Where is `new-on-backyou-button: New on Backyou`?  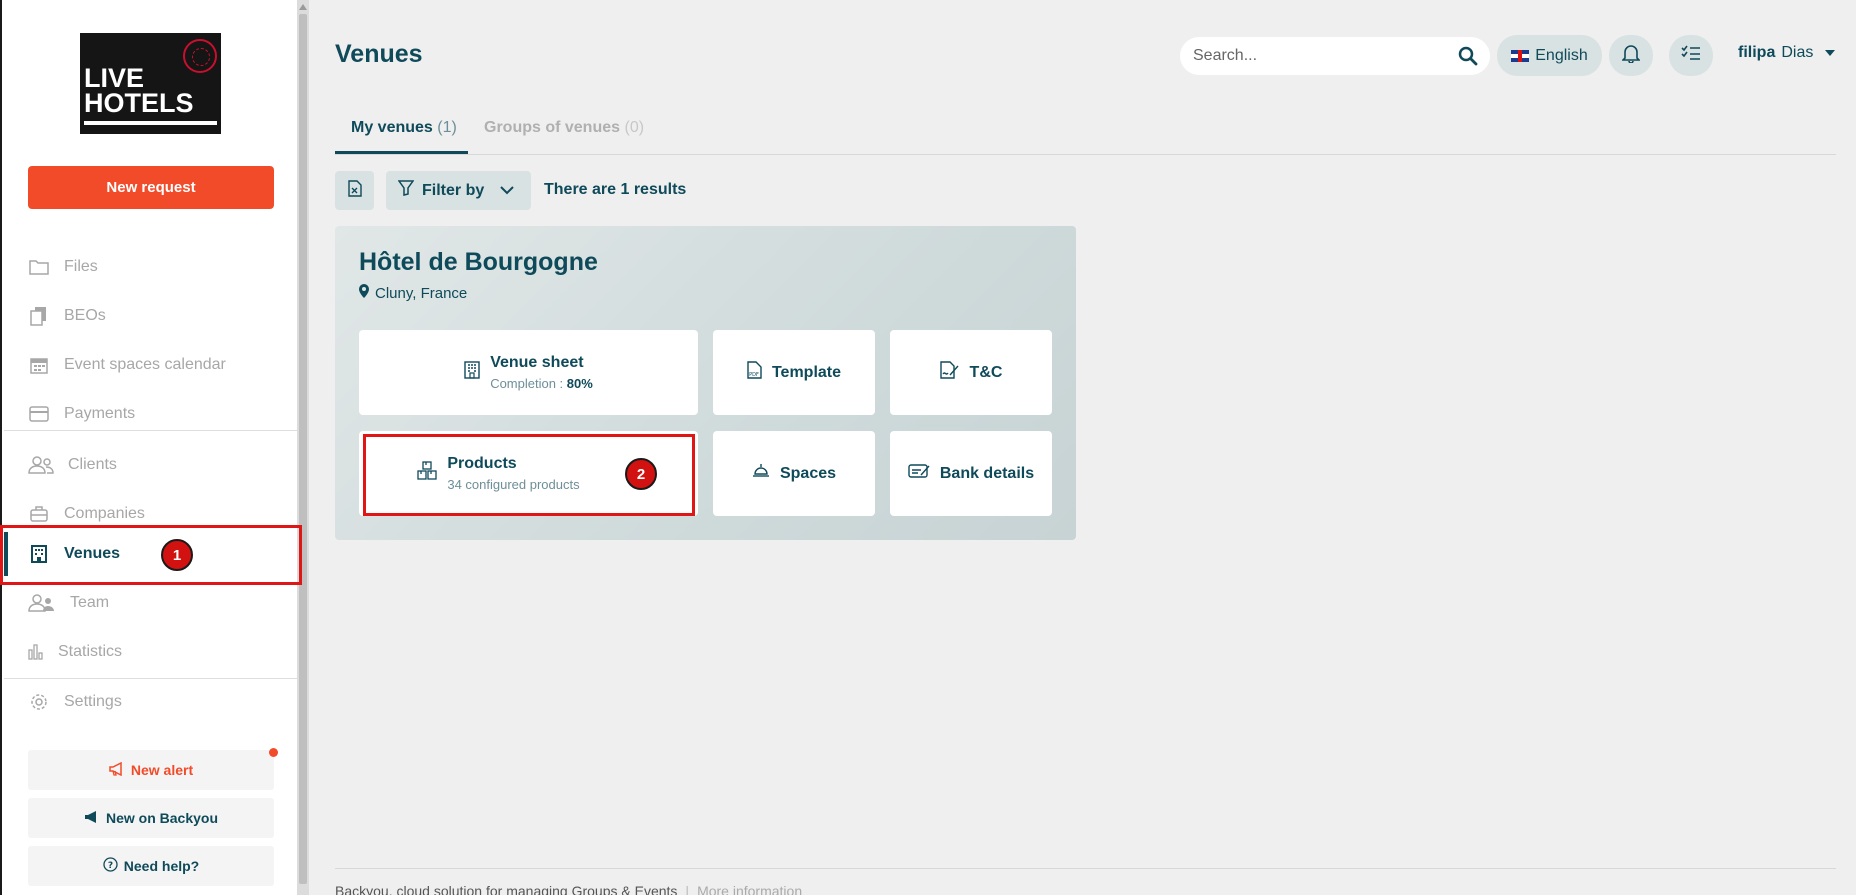
new-on-backyou-button: New on Backyou is located at coordinates (151, 818).